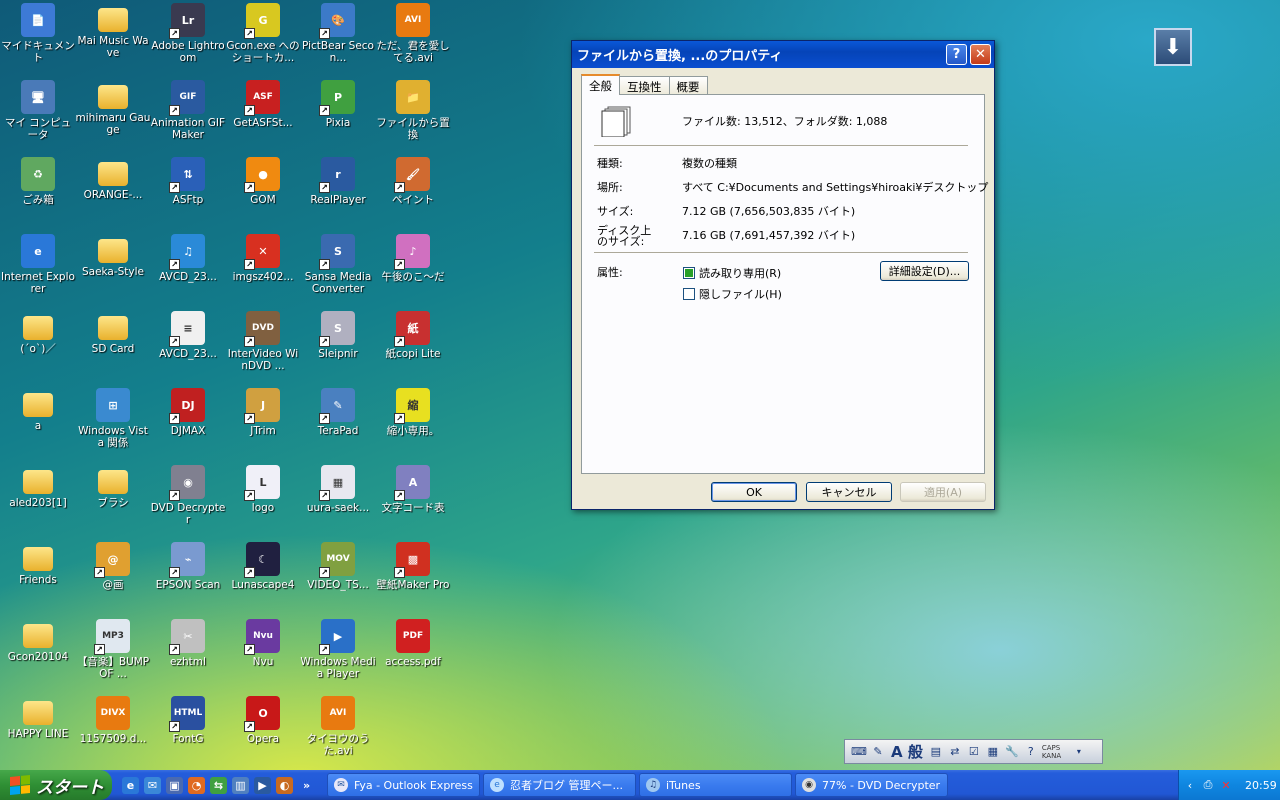 This screenshot has width=1280, height=800. I want to click on tab-general: 全般, so click(600, 84).